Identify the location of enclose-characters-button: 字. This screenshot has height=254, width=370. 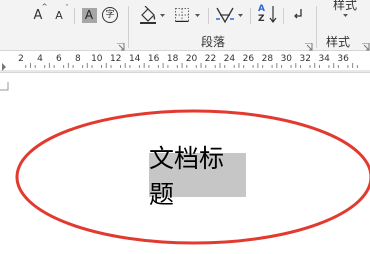
(110, 15).